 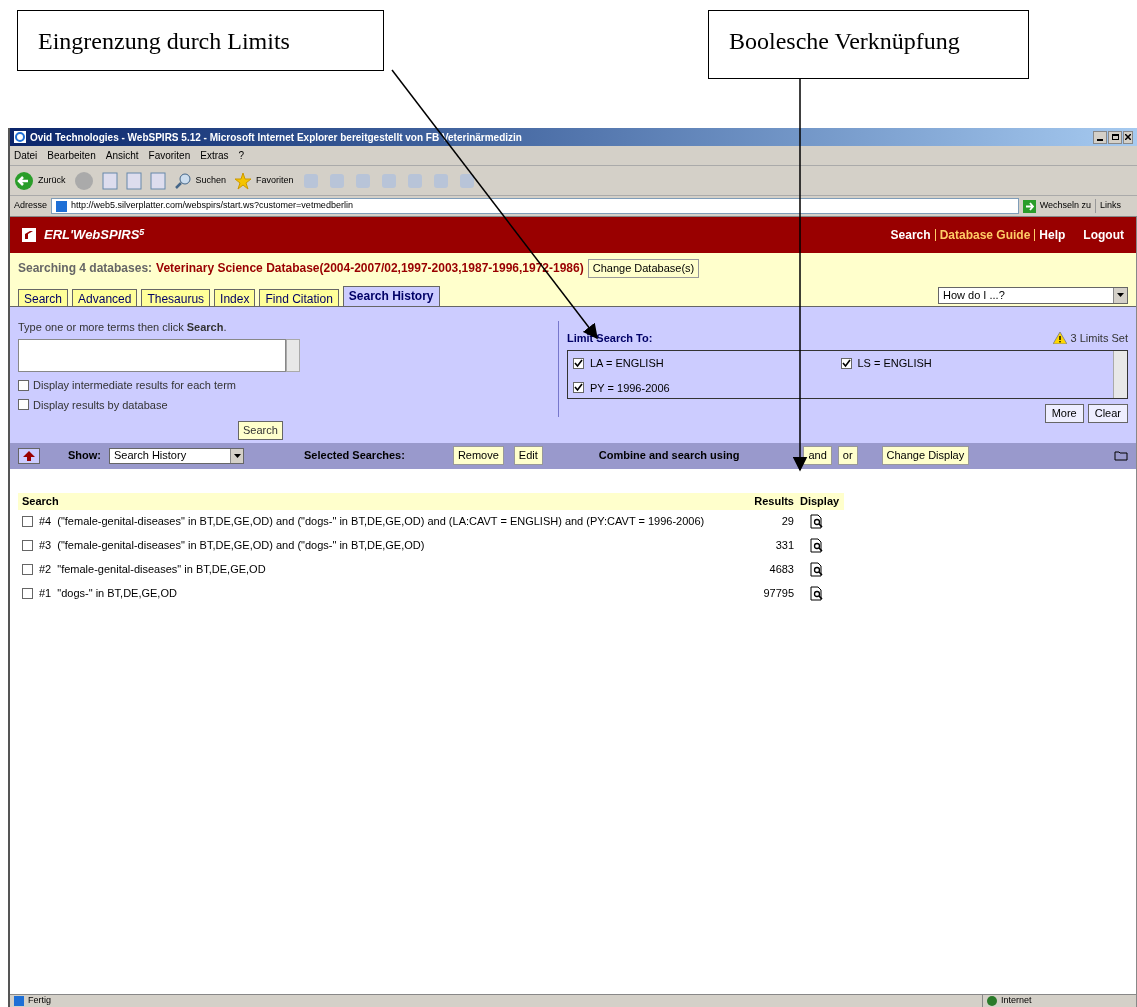 I want to click on tab: Index, so click(x=235, y=297).